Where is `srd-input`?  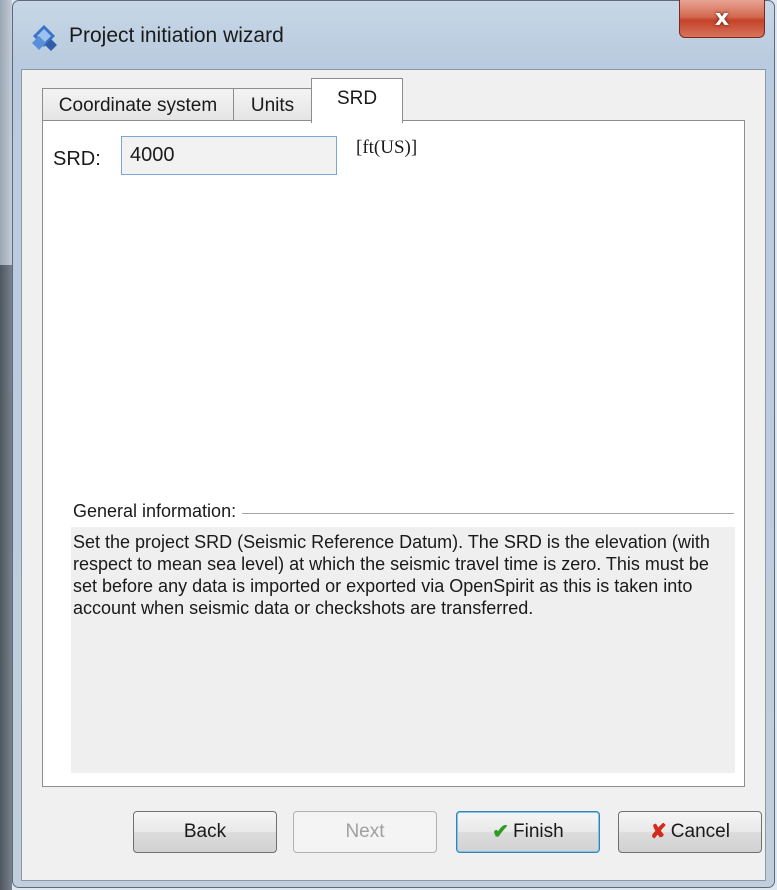
srd-input is located at coordinates (229, 155).